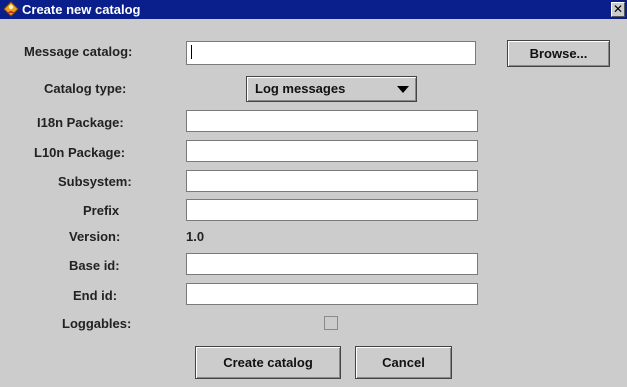 This screenshot has height=387, width=627. I want to click on catalog-type-label: Catalog type:, so click(85, 88).